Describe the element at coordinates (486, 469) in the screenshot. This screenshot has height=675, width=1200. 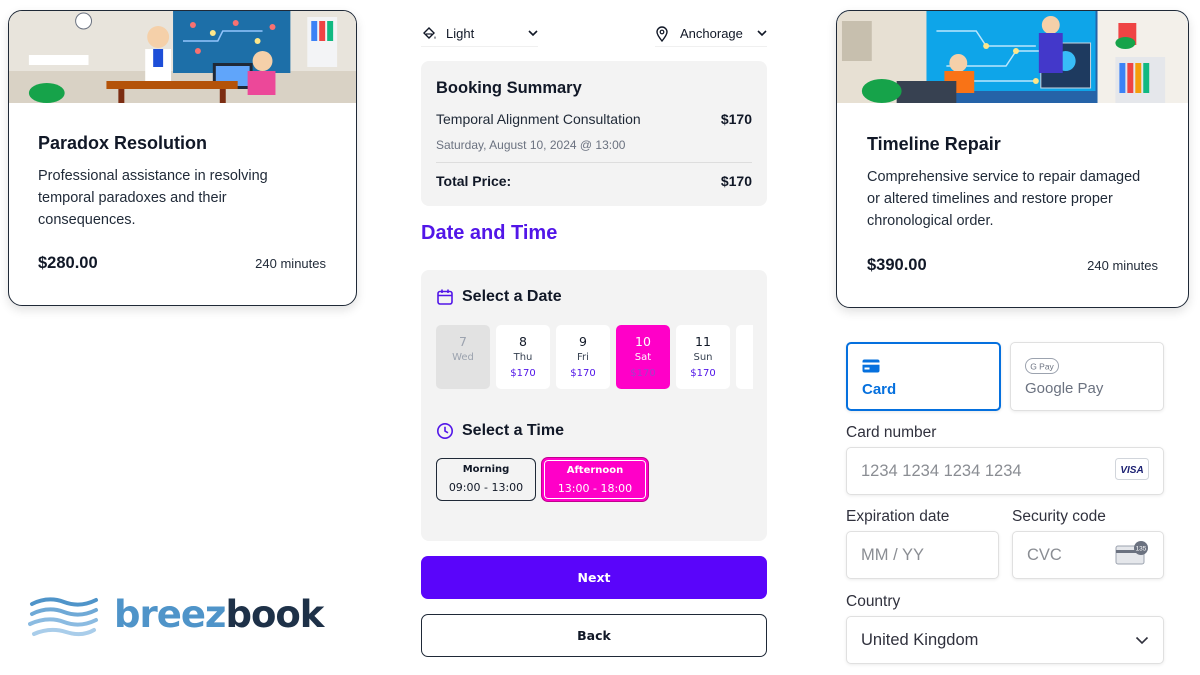
I see `time-slot-label: Morning` at that location.